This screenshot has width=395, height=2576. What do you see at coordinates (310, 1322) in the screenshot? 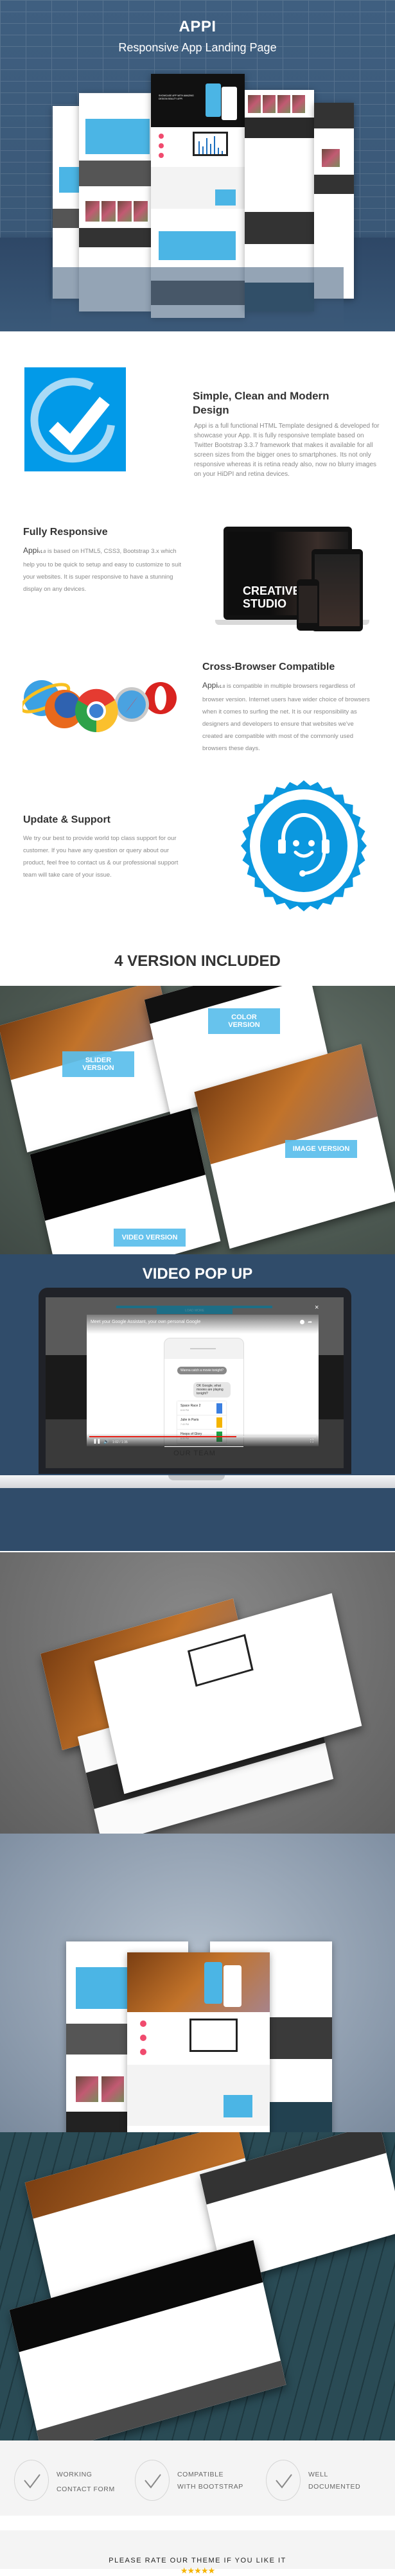
I see `share-icon: ➦` at bounding box center [310, 1322].